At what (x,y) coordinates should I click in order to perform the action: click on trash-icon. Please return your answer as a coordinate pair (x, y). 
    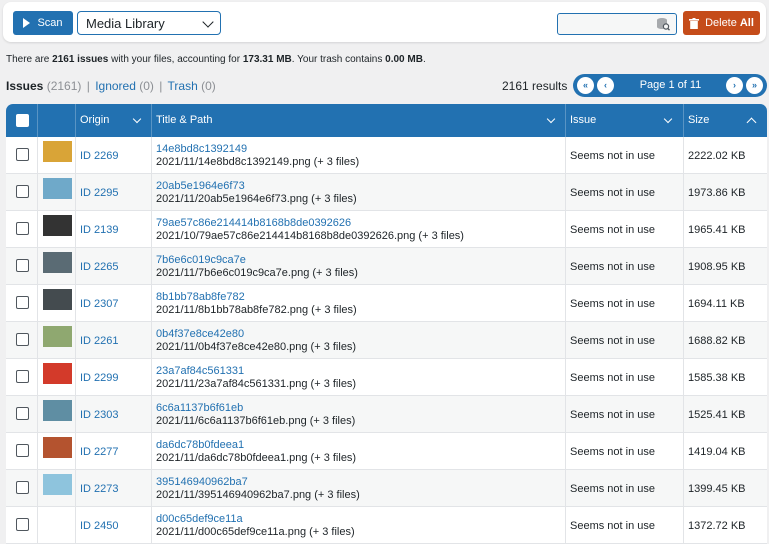
    Looking at the image, I should click on (694, 23).